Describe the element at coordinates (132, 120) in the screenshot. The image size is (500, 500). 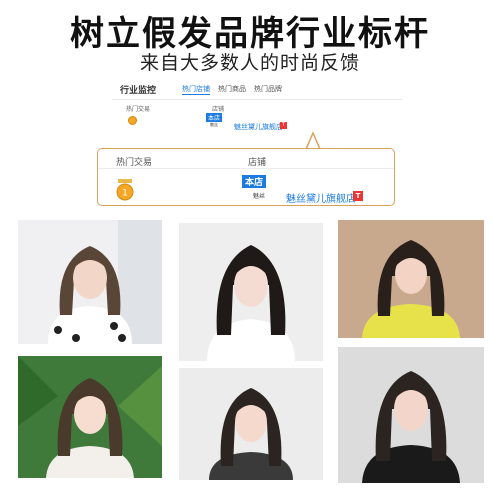
I see `medal-icon` at that location.